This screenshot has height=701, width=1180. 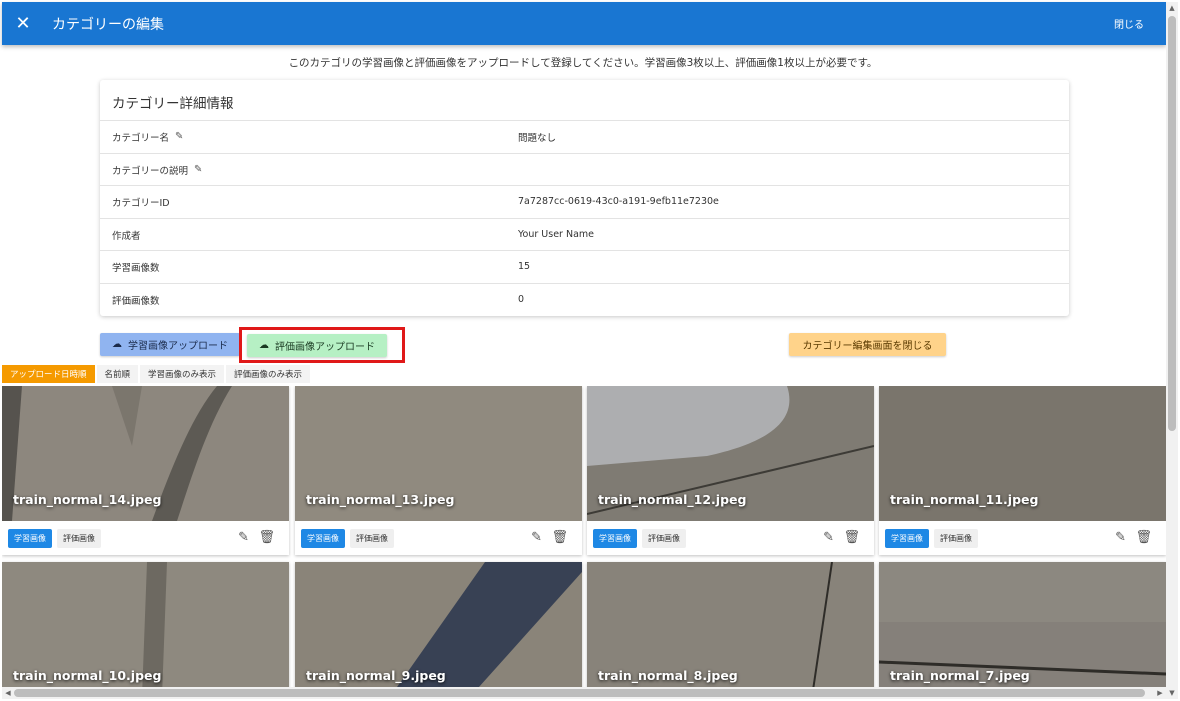 What do you see at coordinates (618, 201) in the screenshot?
I see `detail-value: 7a7287cc-0619-43c0-a191-9efb11e7230e` at bounding box center [618, 201].